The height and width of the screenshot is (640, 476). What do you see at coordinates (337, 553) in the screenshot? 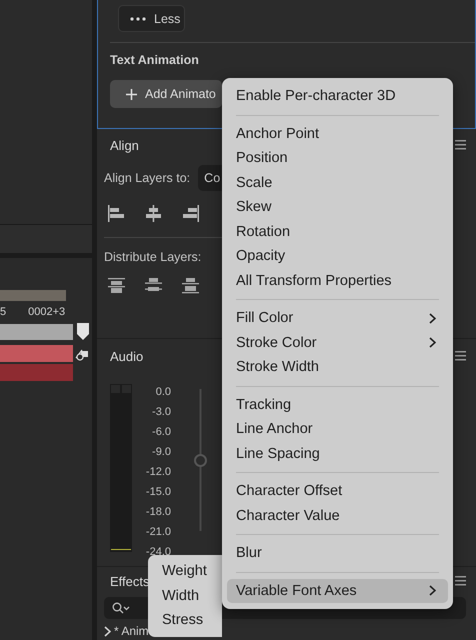
I see `menu-item: Blur` at bounding box center [337, 553].